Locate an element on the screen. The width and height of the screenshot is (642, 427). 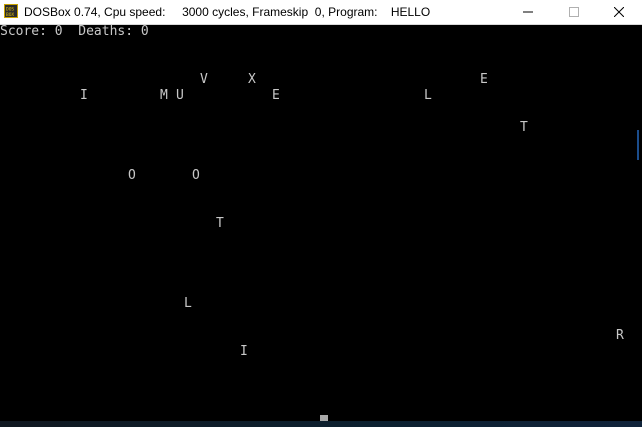
falling-letter: X is located at coordinates (252, 79).